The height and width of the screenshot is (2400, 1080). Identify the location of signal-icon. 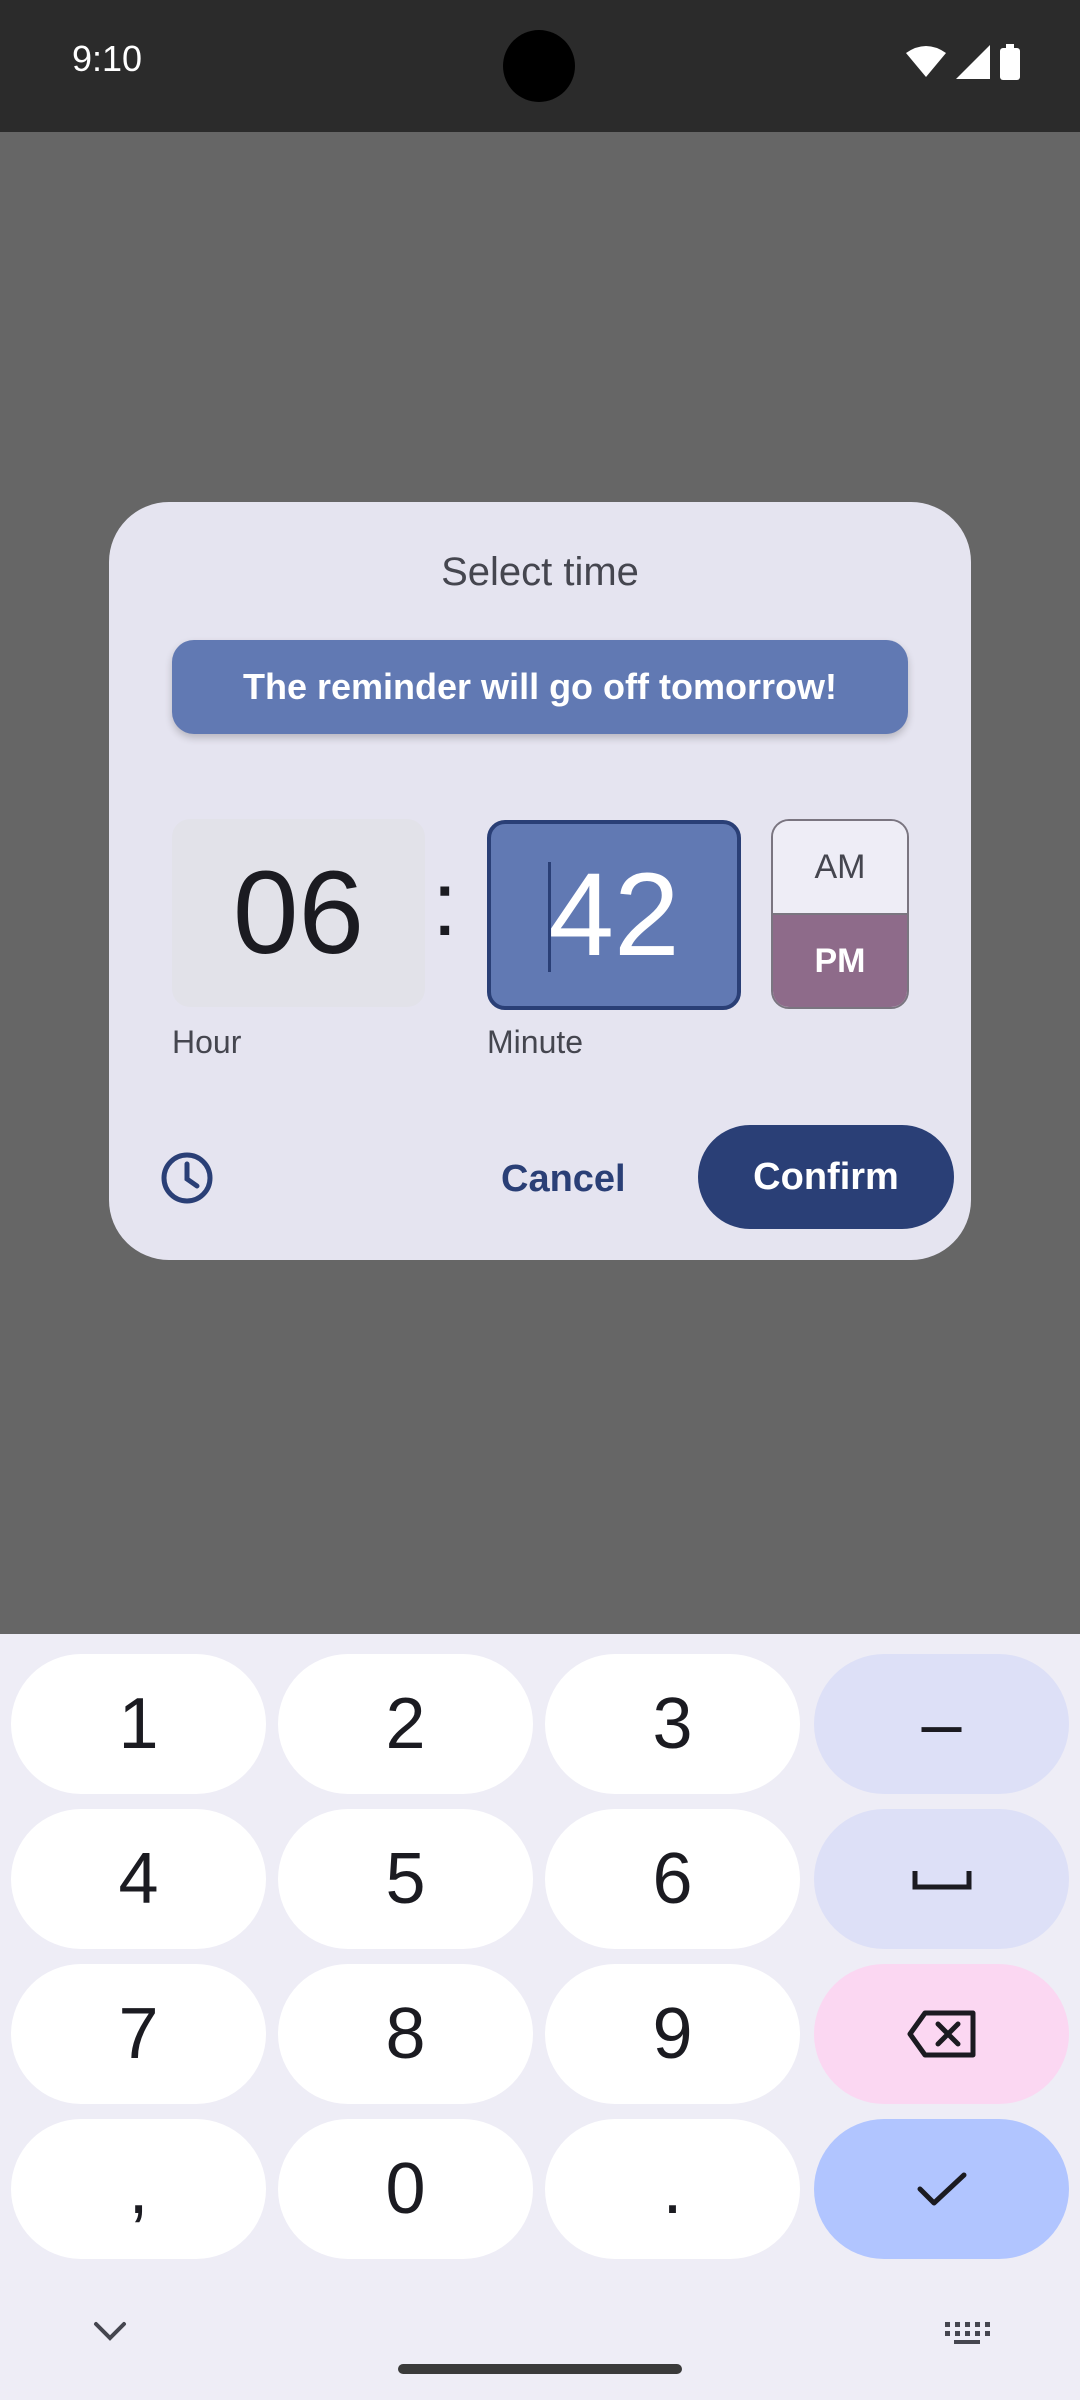
(973, 64).